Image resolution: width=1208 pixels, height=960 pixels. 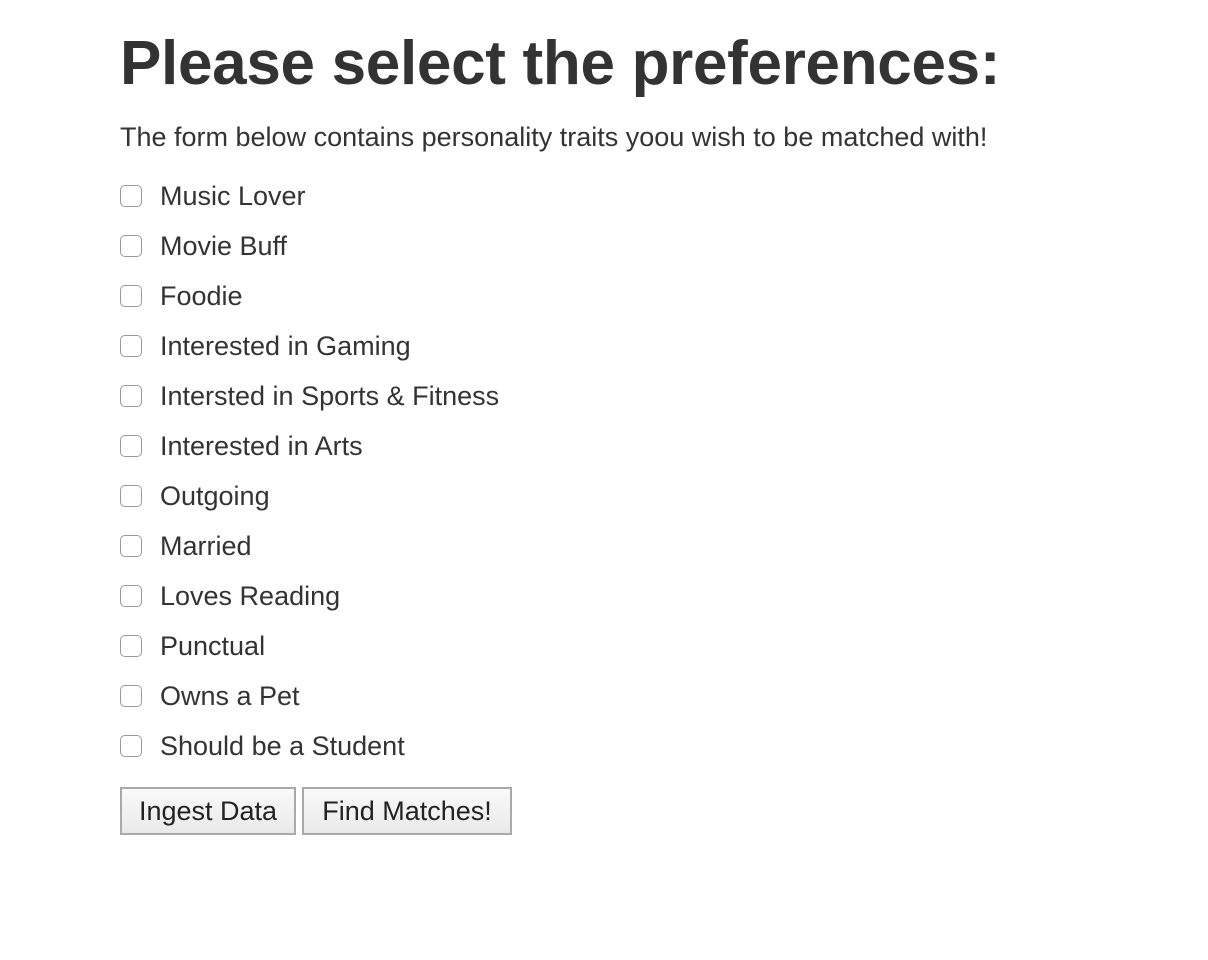 I want to click on preference-label: Should be a Student, so click(x=282, y=746).